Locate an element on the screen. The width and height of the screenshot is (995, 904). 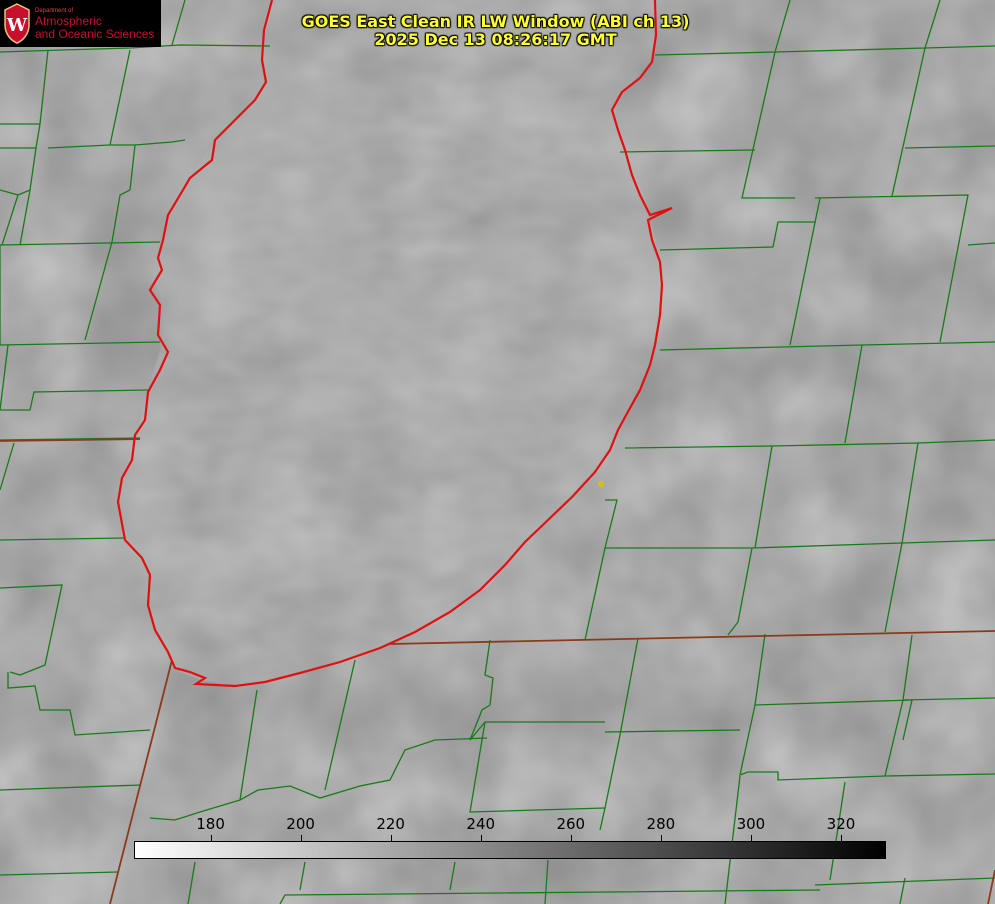
image-title: GOES East Clean IR LW Window (ABI ch 13) is located at coordinates (495, 21).